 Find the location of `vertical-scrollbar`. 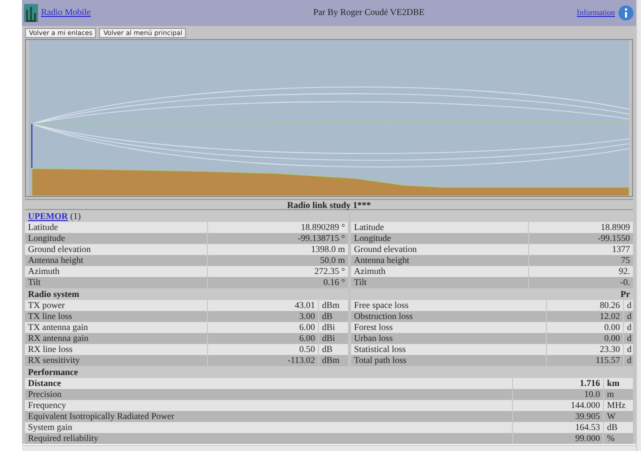

vertical-scrollbar is located at coordinates (638, 225).